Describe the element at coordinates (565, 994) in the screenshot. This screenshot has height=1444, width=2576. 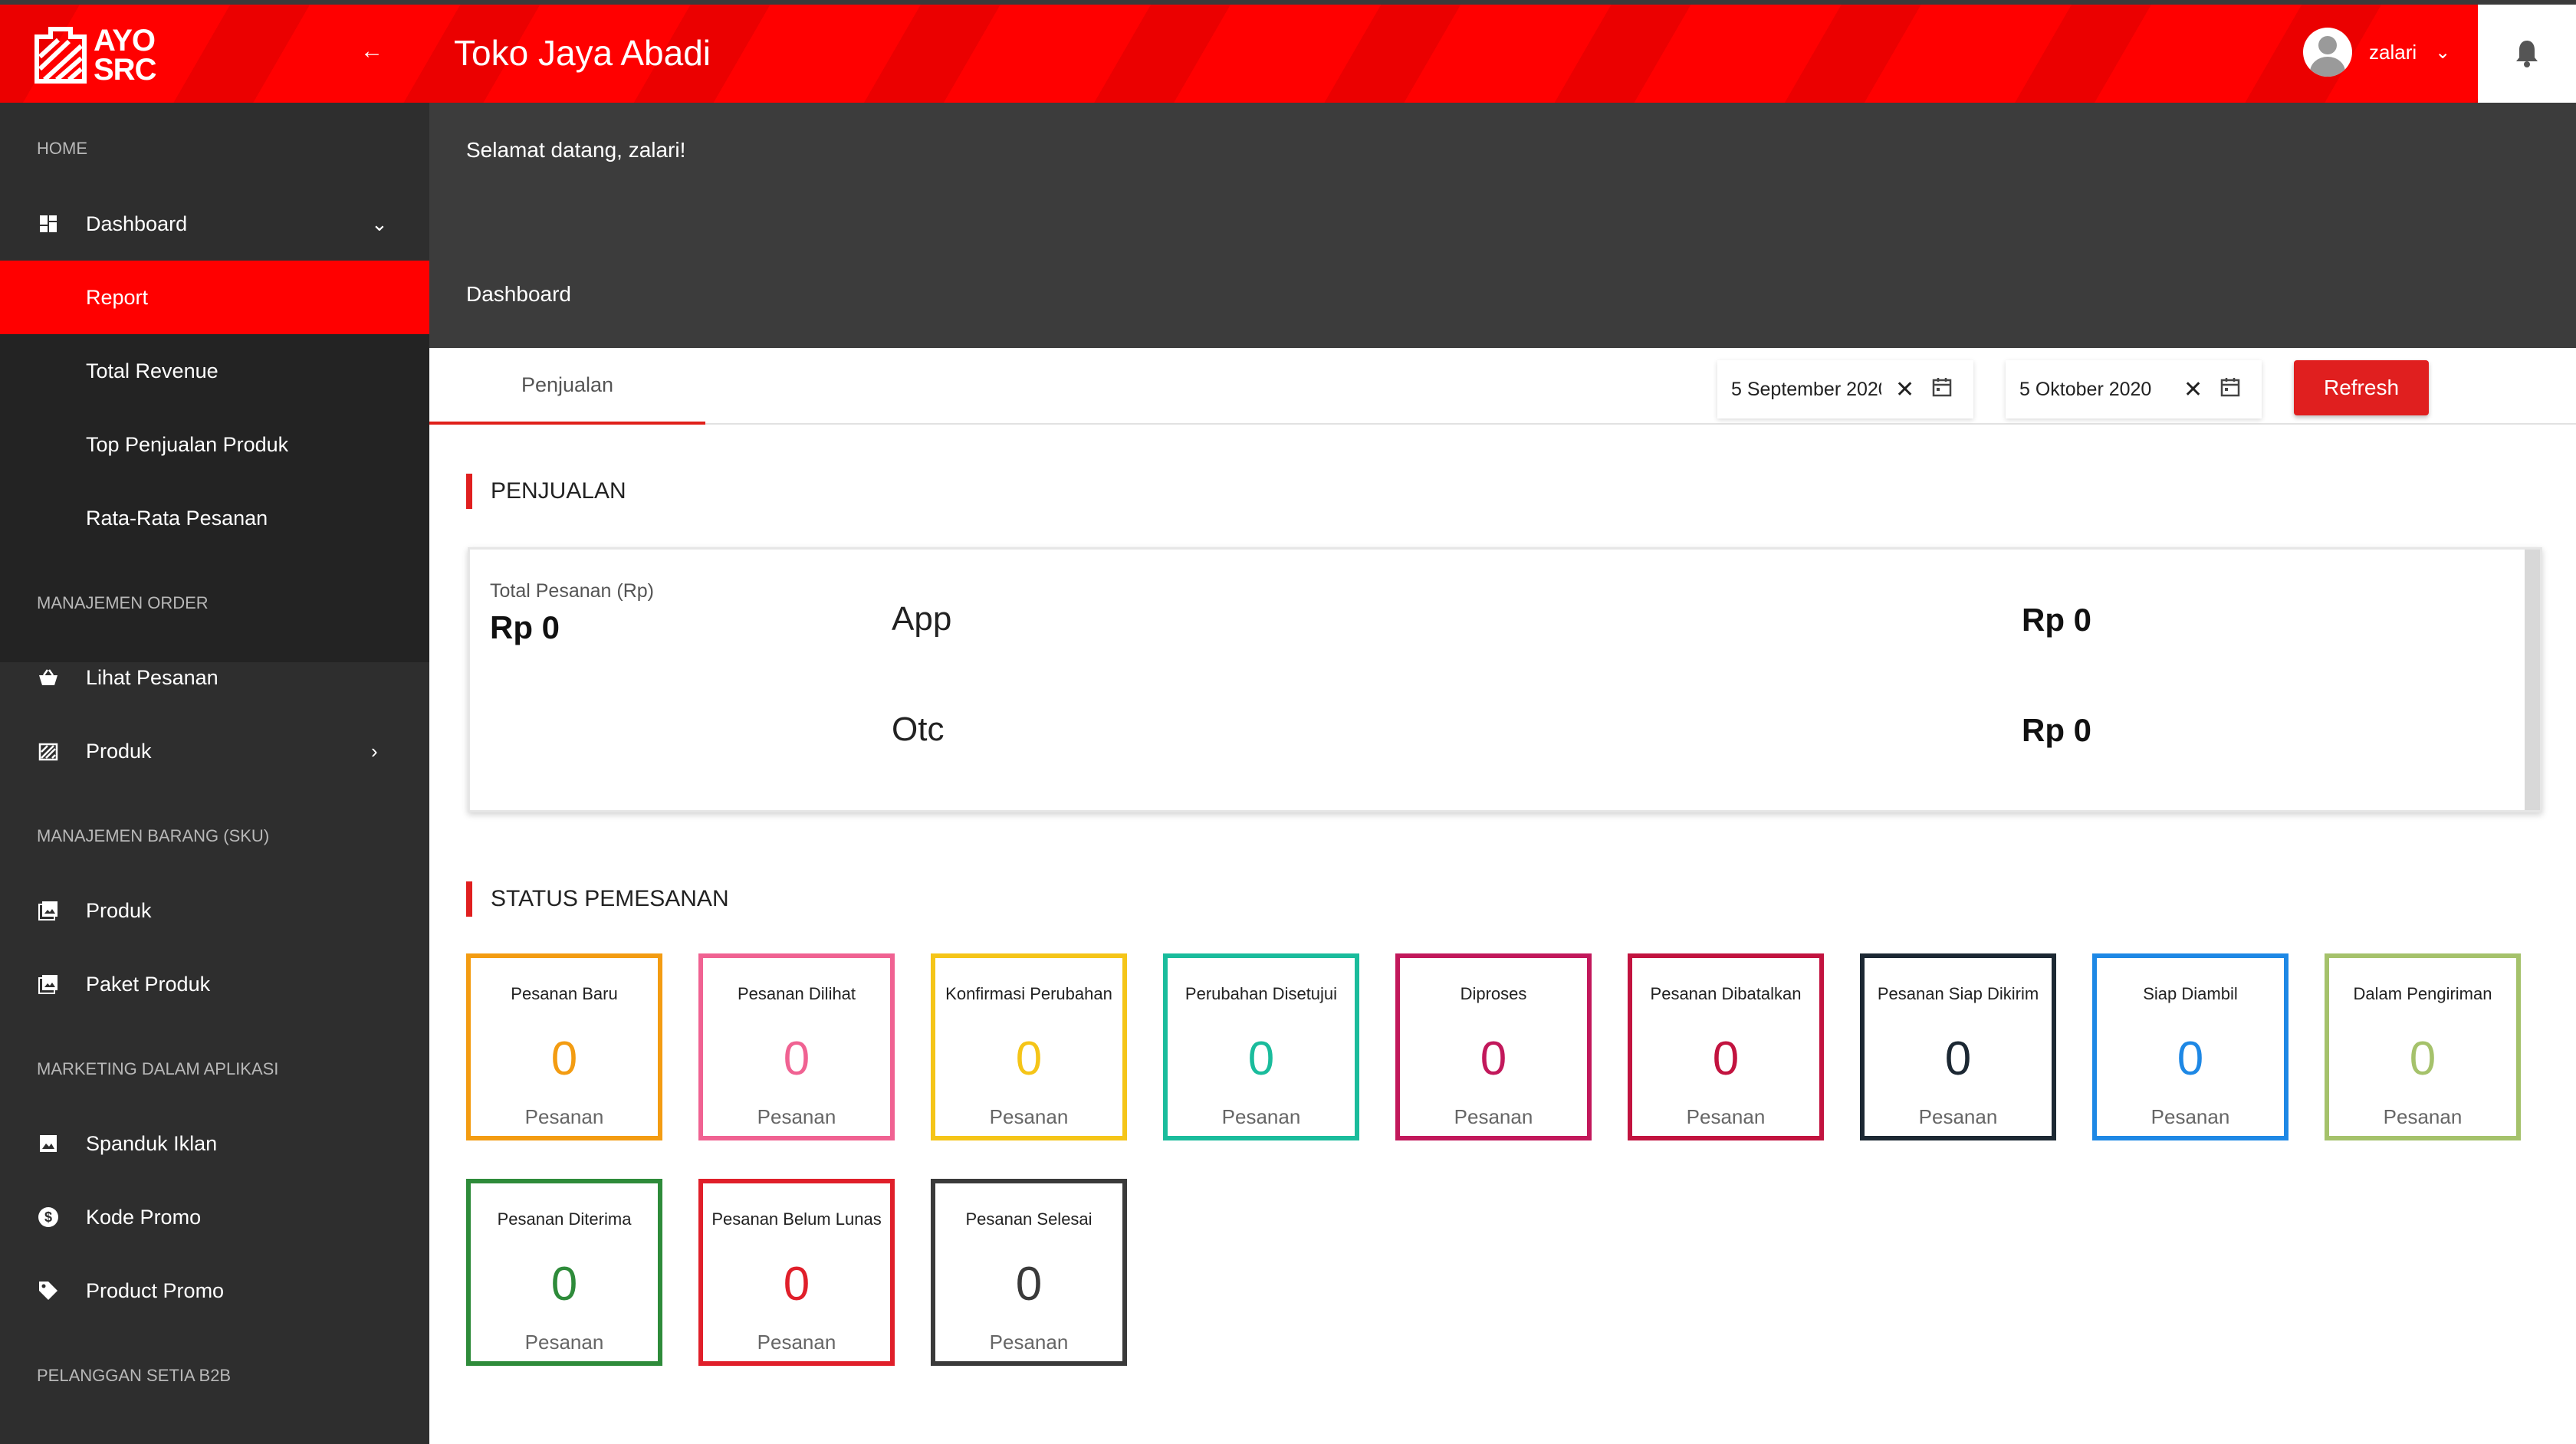
I see `status-title: Pesanan Baru` at that location.